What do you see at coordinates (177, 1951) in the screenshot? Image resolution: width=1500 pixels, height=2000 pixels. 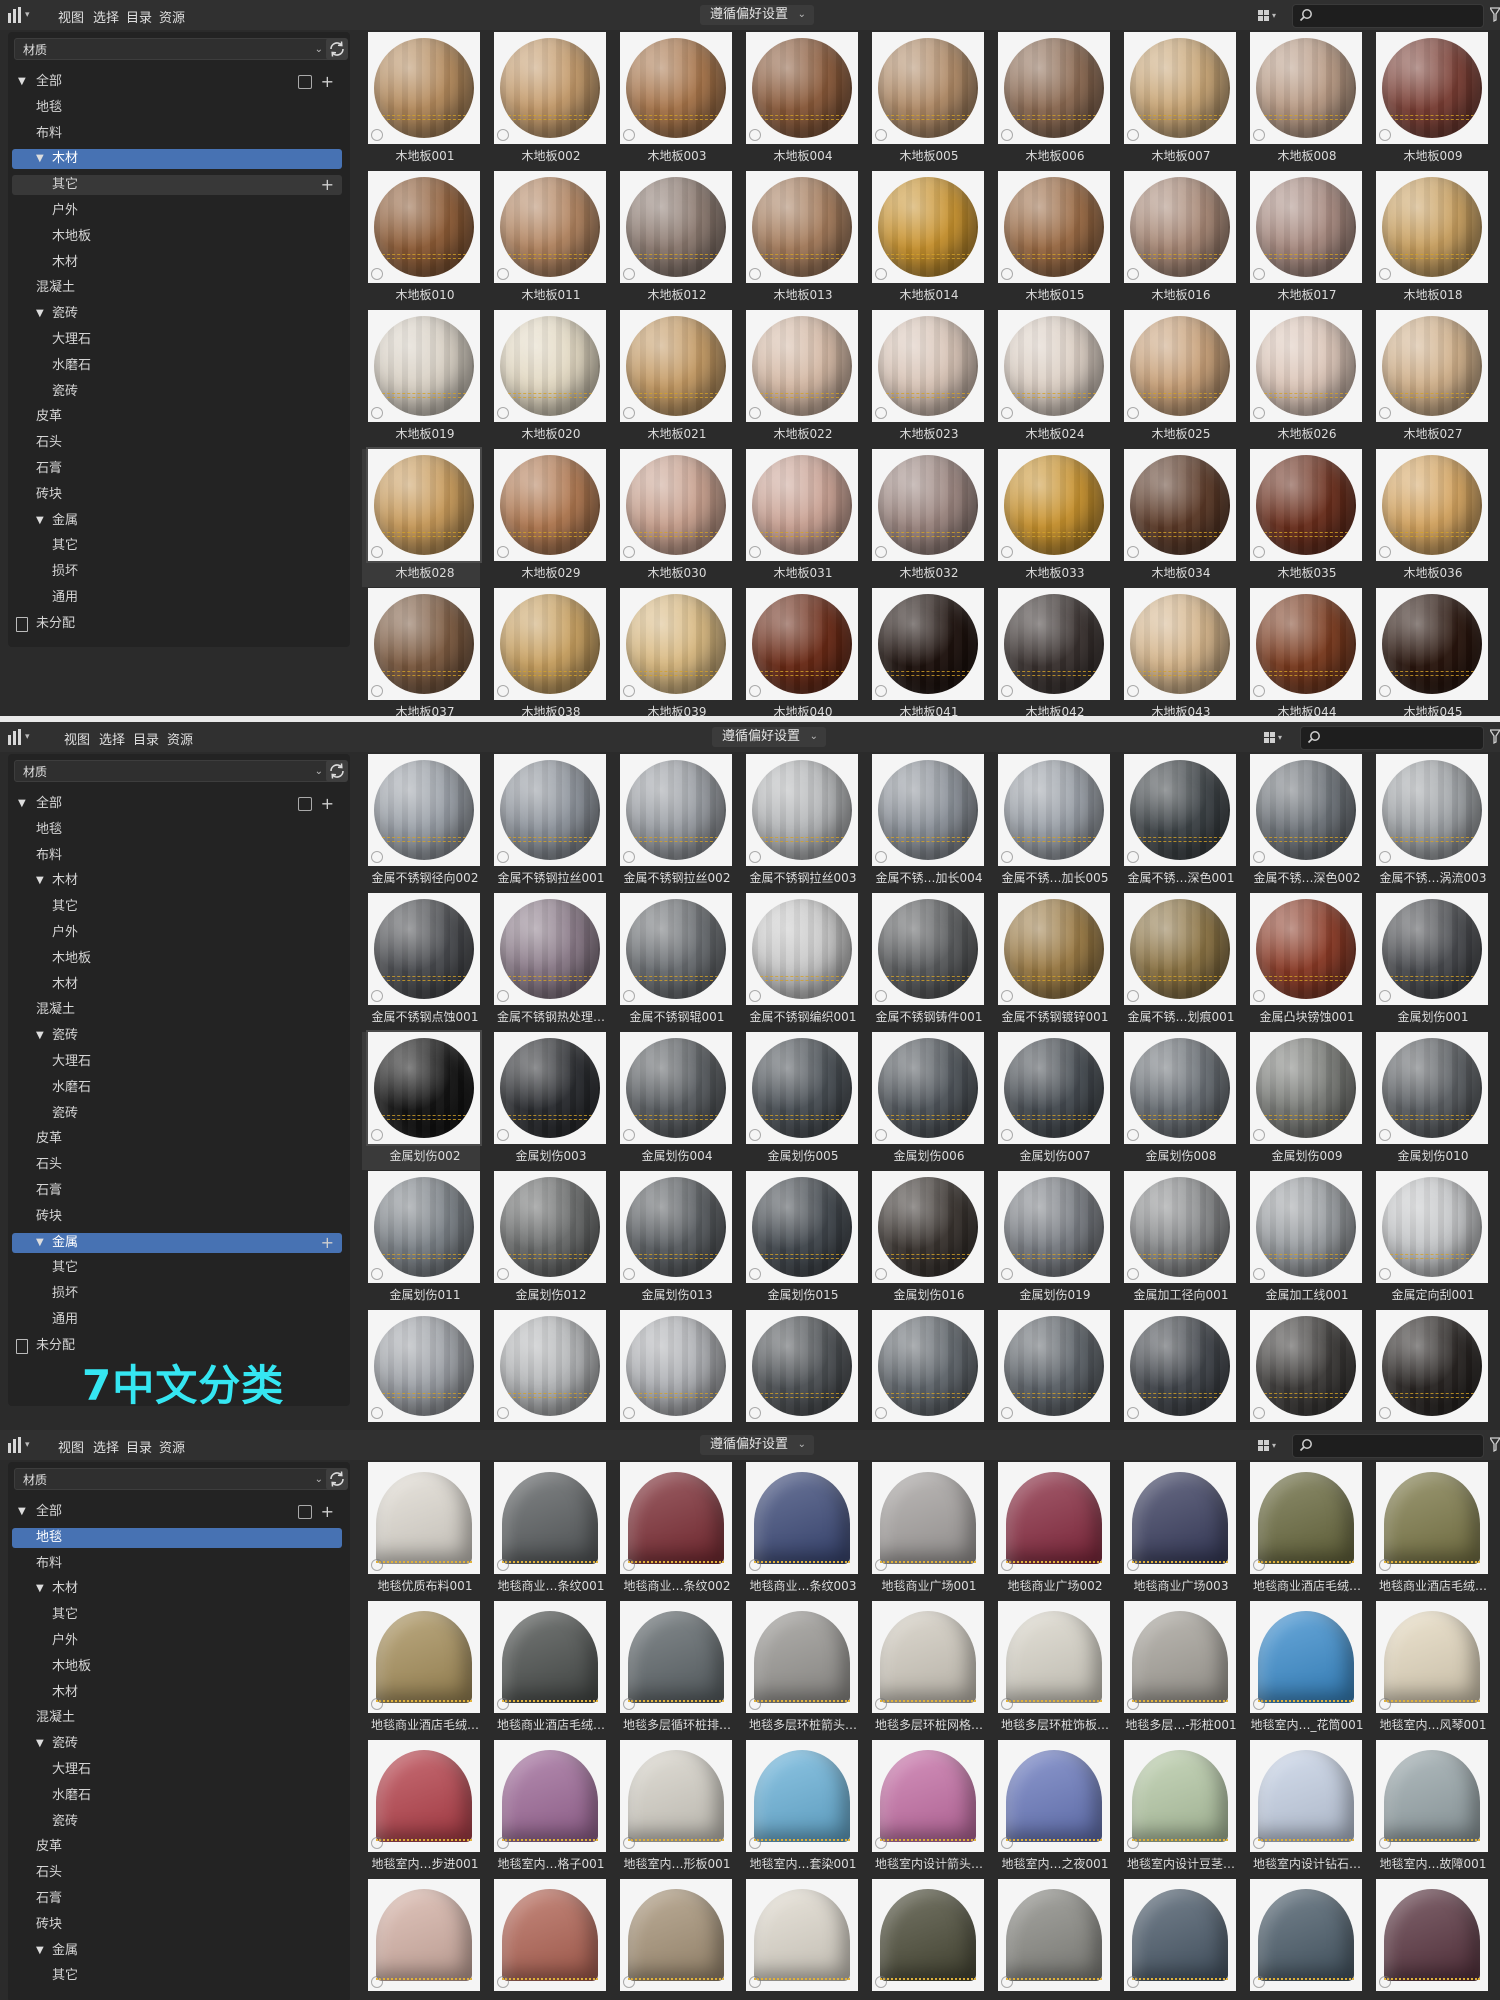 I see `catalog-item: ▼ 金属` at bounding box center [177, 1951].